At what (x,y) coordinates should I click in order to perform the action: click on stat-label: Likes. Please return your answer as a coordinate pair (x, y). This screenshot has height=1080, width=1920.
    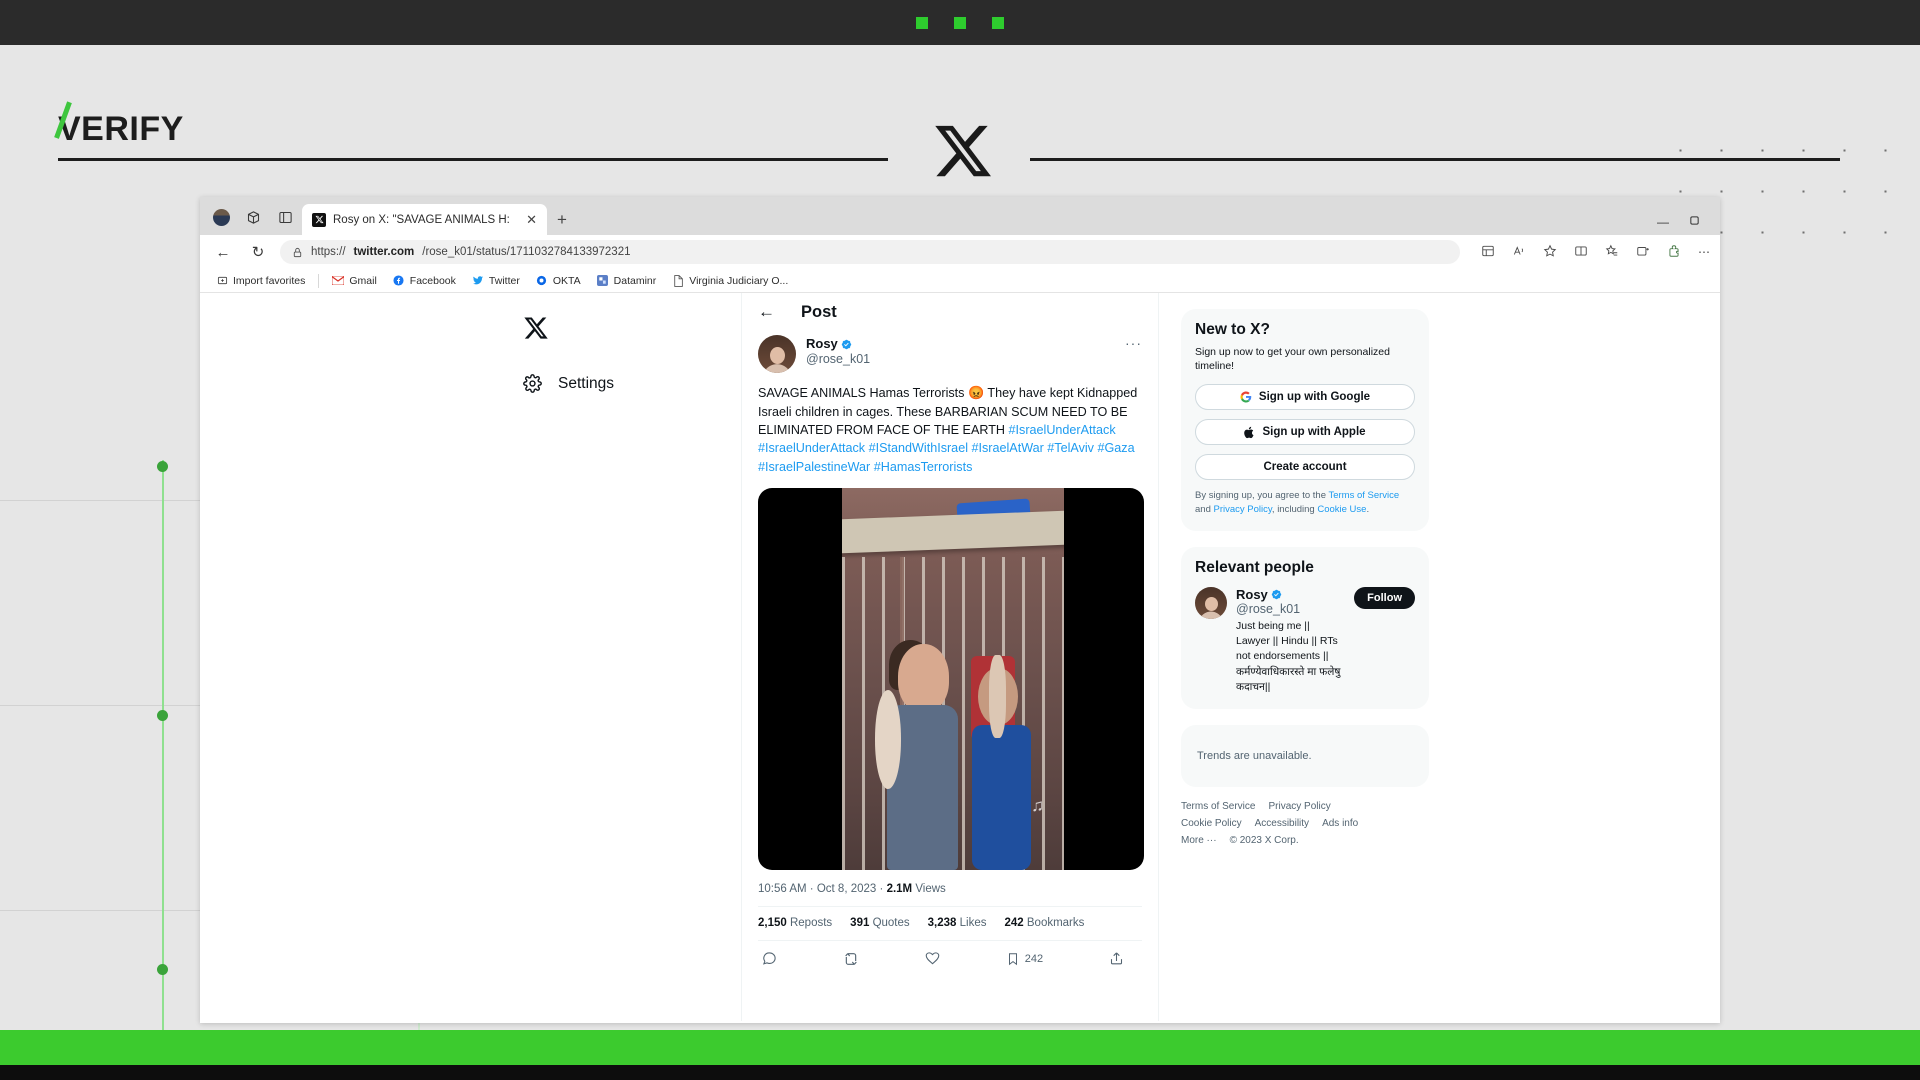
    Looking at the image, I should click on (973, 922).